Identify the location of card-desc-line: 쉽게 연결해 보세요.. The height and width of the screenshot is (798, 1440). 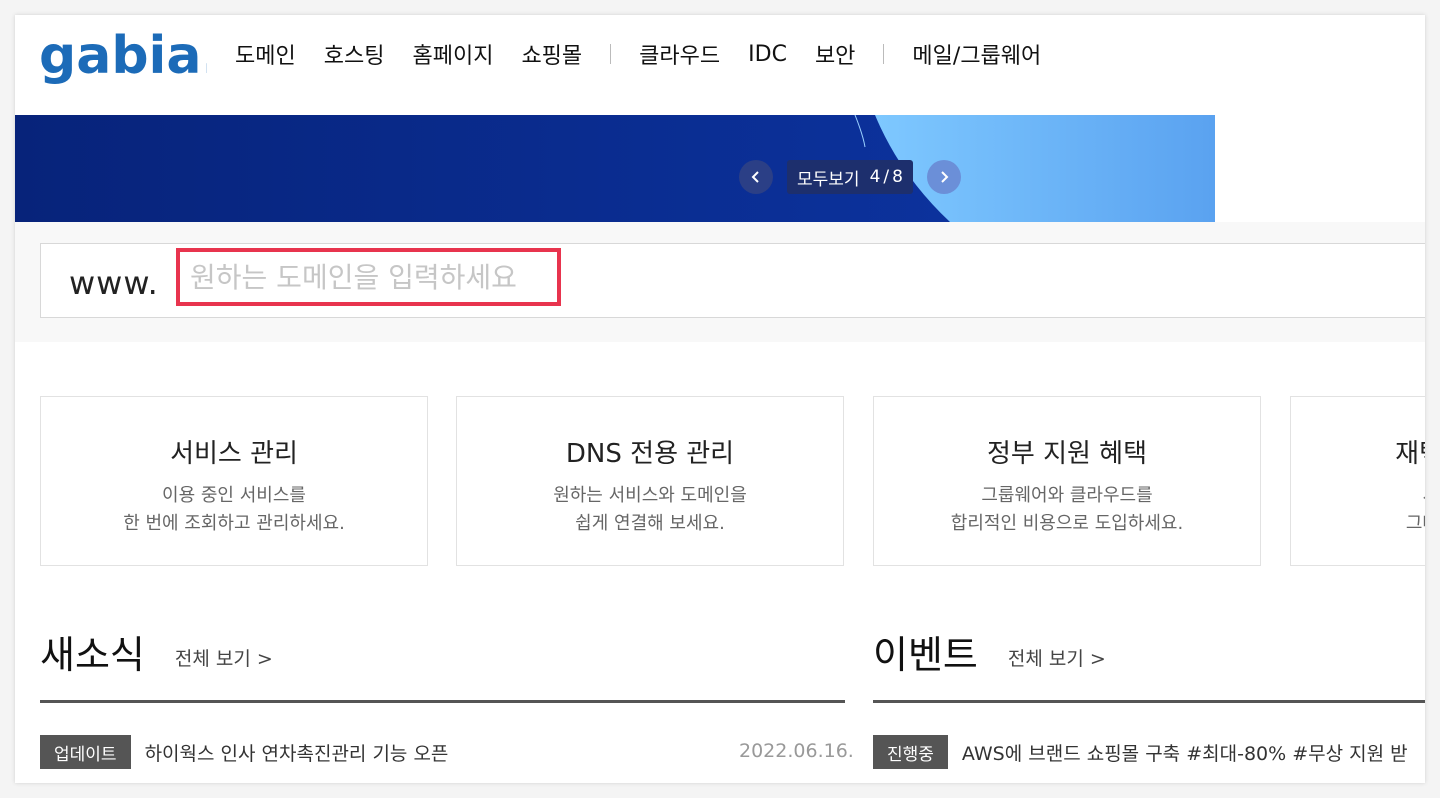
(650, 523).